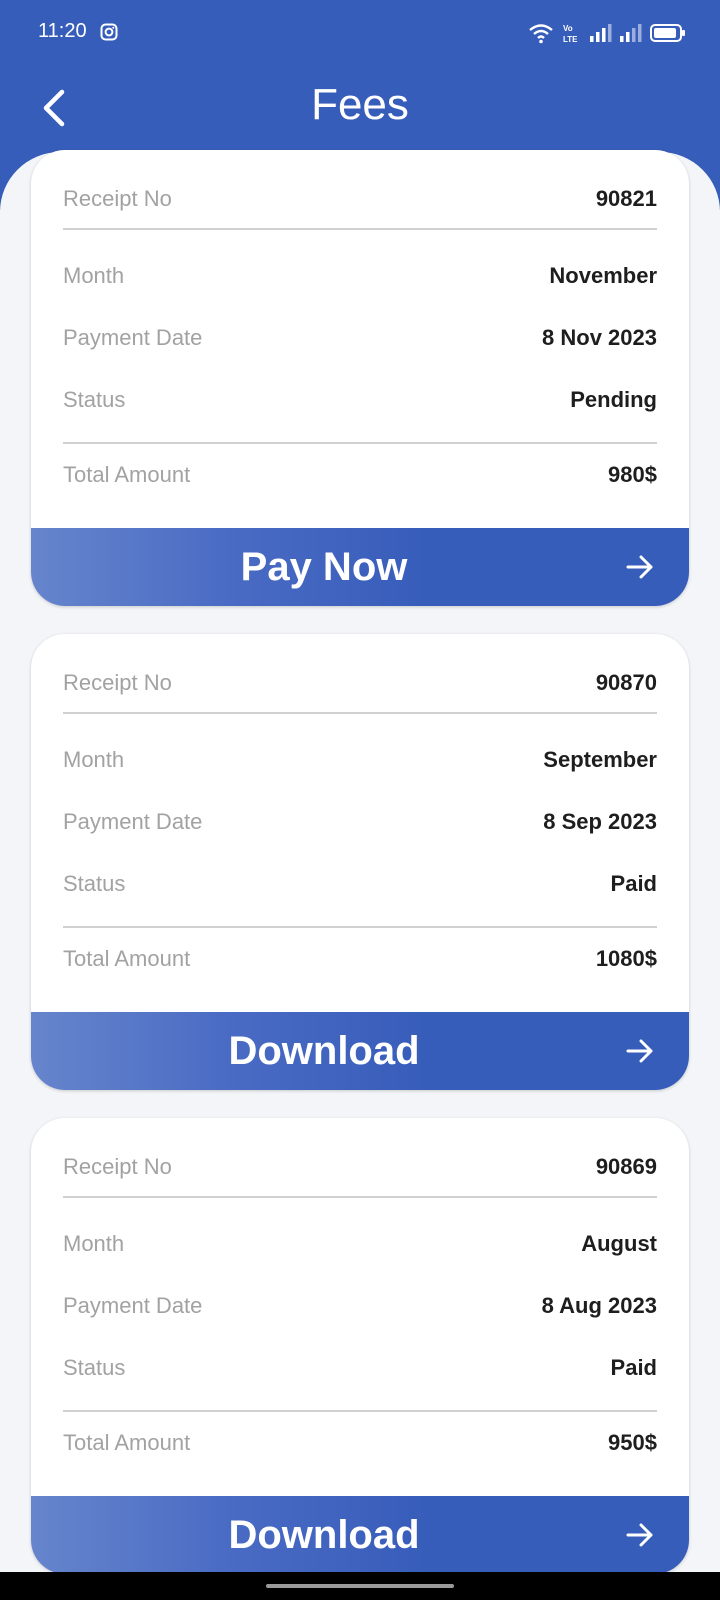  What do you see at coordinates (600, 821) in the screenshot?
I see `payment-date-value: 8 Sep 2023` at bounding box center [600, 821].